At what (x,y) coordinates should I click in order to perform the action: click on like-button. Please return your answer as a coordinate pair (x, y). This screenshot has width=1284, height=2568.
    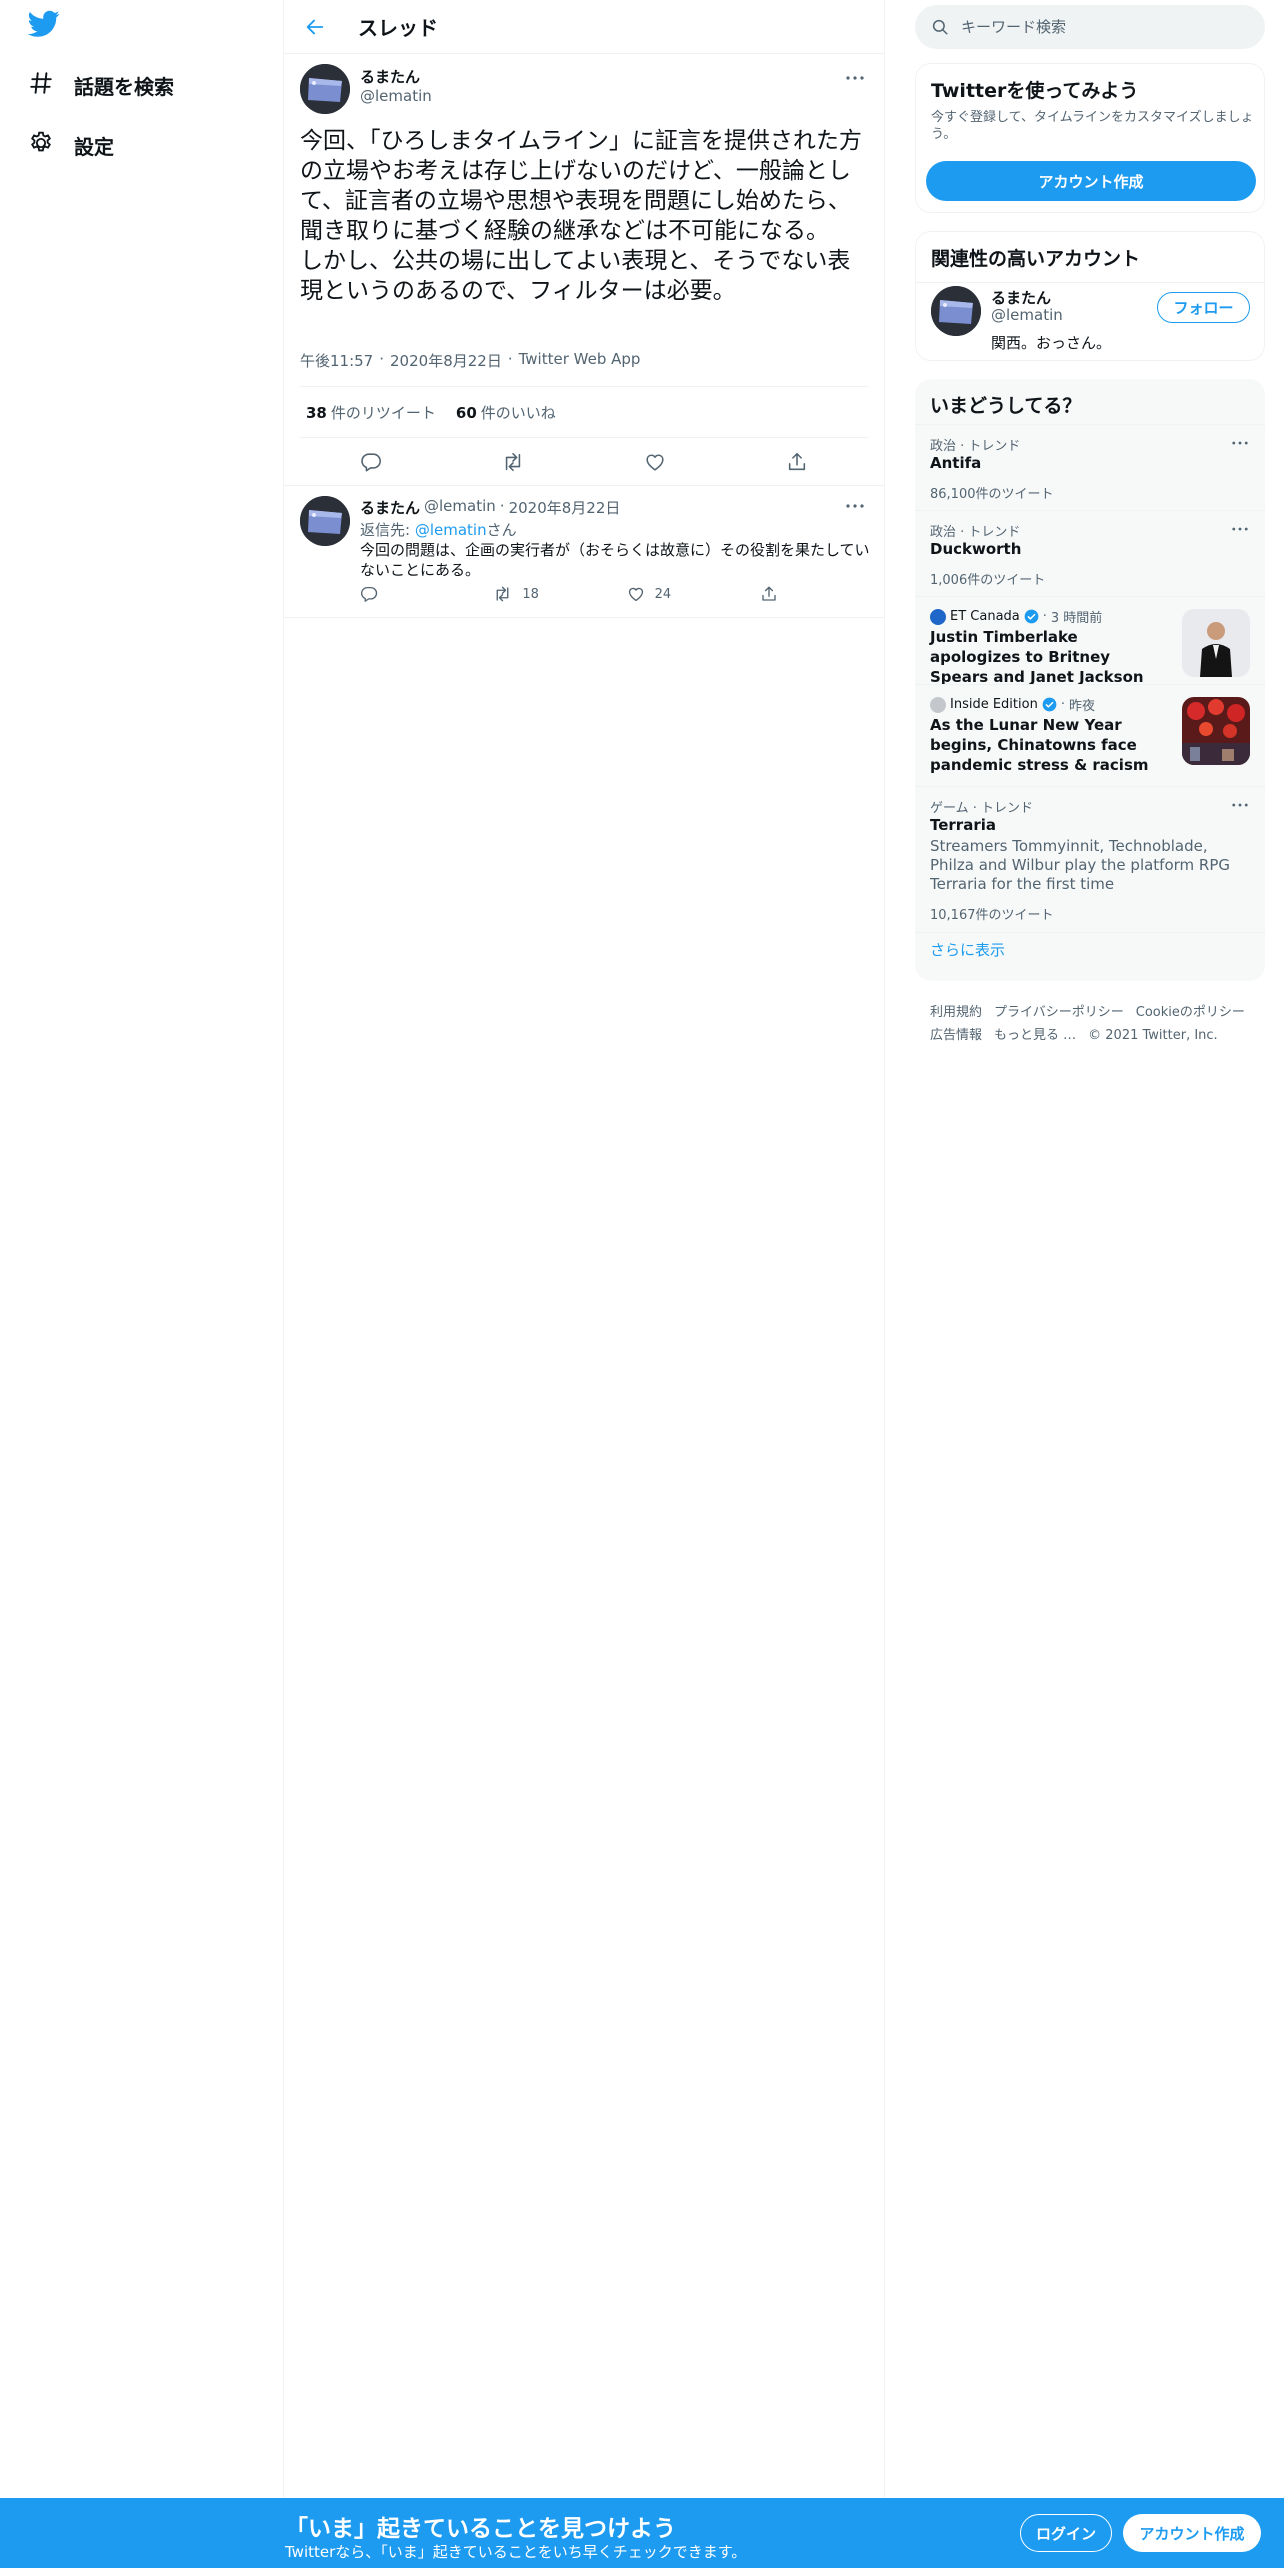
    Looking at the image, I should click on (655, 462).